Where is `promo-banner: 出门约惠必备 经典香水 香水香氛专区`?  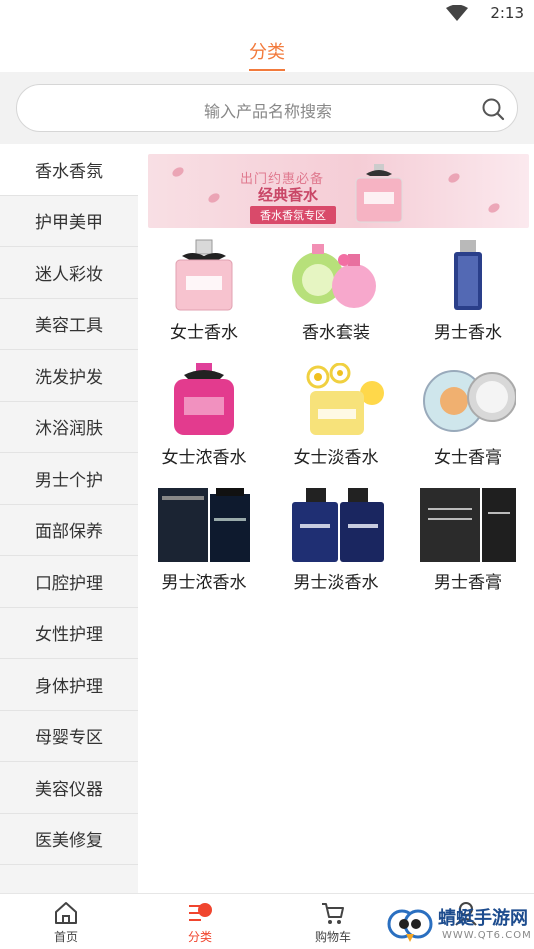 promo-banner: 出门约惠必备 经典香水 香水香氛专区 is located at coordinates (338, 191).